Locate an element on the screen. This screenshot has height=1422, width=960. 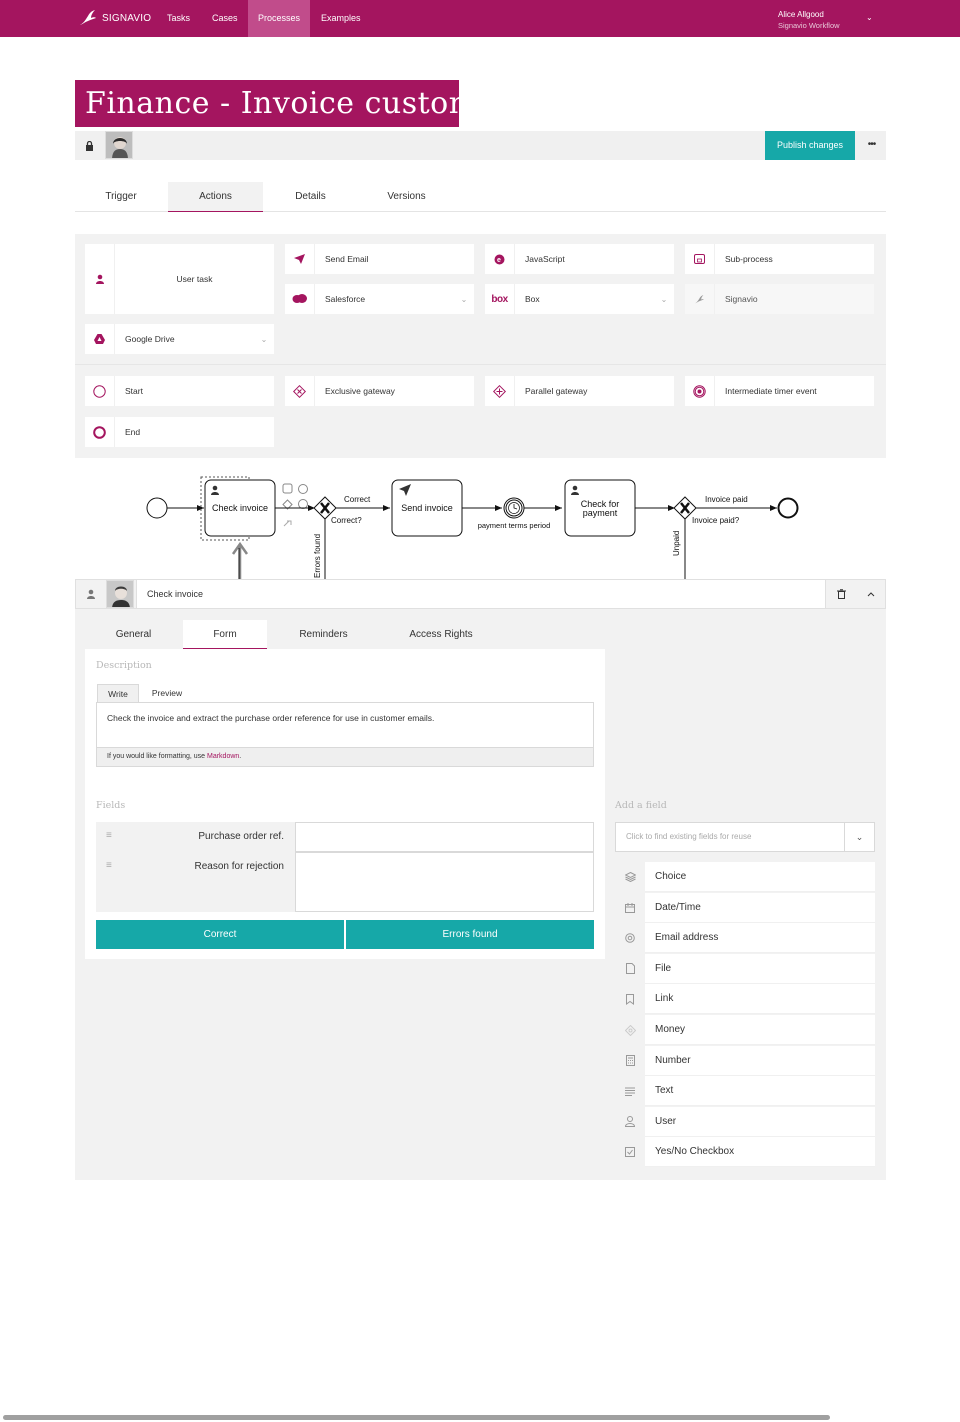
field-type-email-address: Email address is located at coordinates (745, 938).